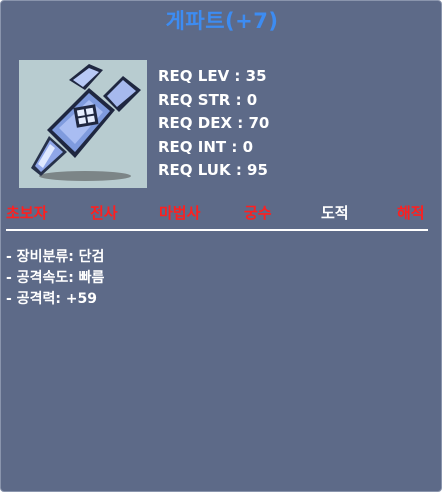 Image resolution: width=442 pixels, height=492 pixels. I want to click on job-magician: 마법사, so click(180, 213).